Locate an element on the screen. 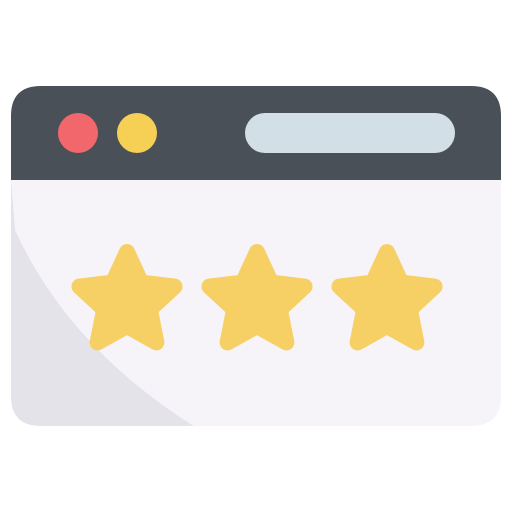 Image resolution: width=512 pixels, height=512 pixels. close-window-dot is located at coordinates (78, 133).